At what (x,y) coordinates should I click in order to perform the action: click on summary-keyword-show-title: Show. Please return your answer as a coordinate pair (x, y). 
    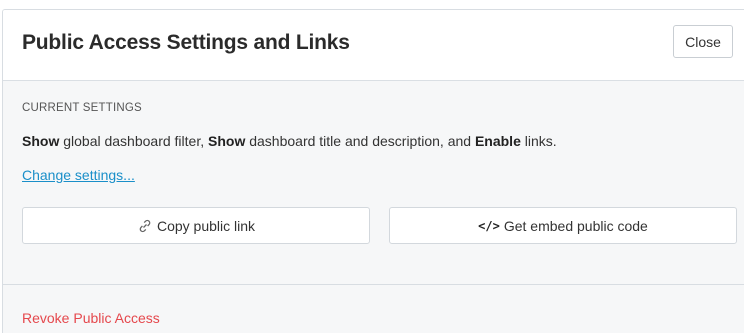
    Looking at the image, I should click on (227, 141).